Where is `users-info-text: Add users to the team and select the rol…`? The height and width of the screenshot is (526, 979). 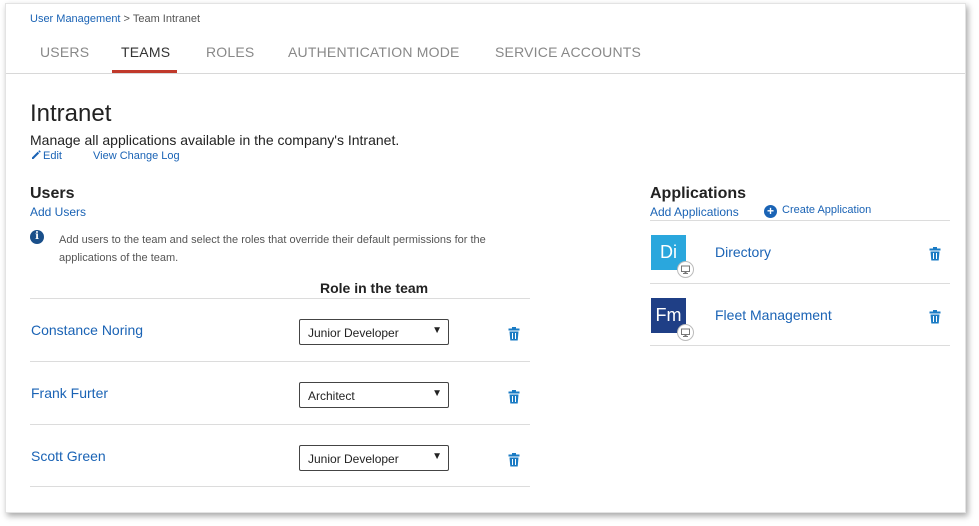 users-info-text: Add users to the team and select the rol… is located at coordinates (272, 249).